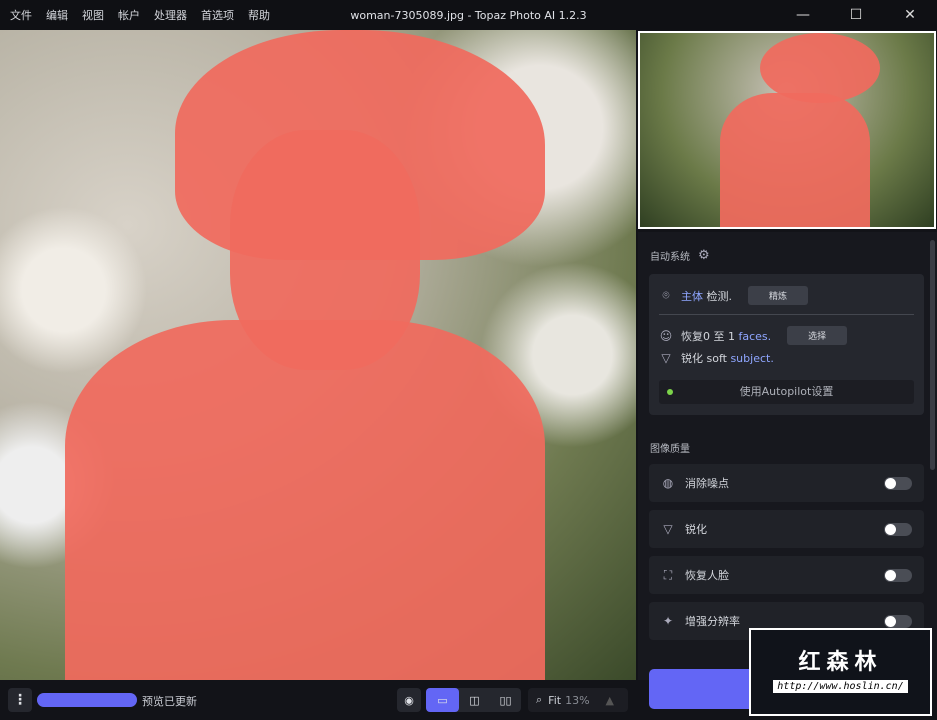  What do you see at coordinates (554, 700) in the screenshot?
I see `zoom-fit-label: Fit` at bounding box center [554, 700].